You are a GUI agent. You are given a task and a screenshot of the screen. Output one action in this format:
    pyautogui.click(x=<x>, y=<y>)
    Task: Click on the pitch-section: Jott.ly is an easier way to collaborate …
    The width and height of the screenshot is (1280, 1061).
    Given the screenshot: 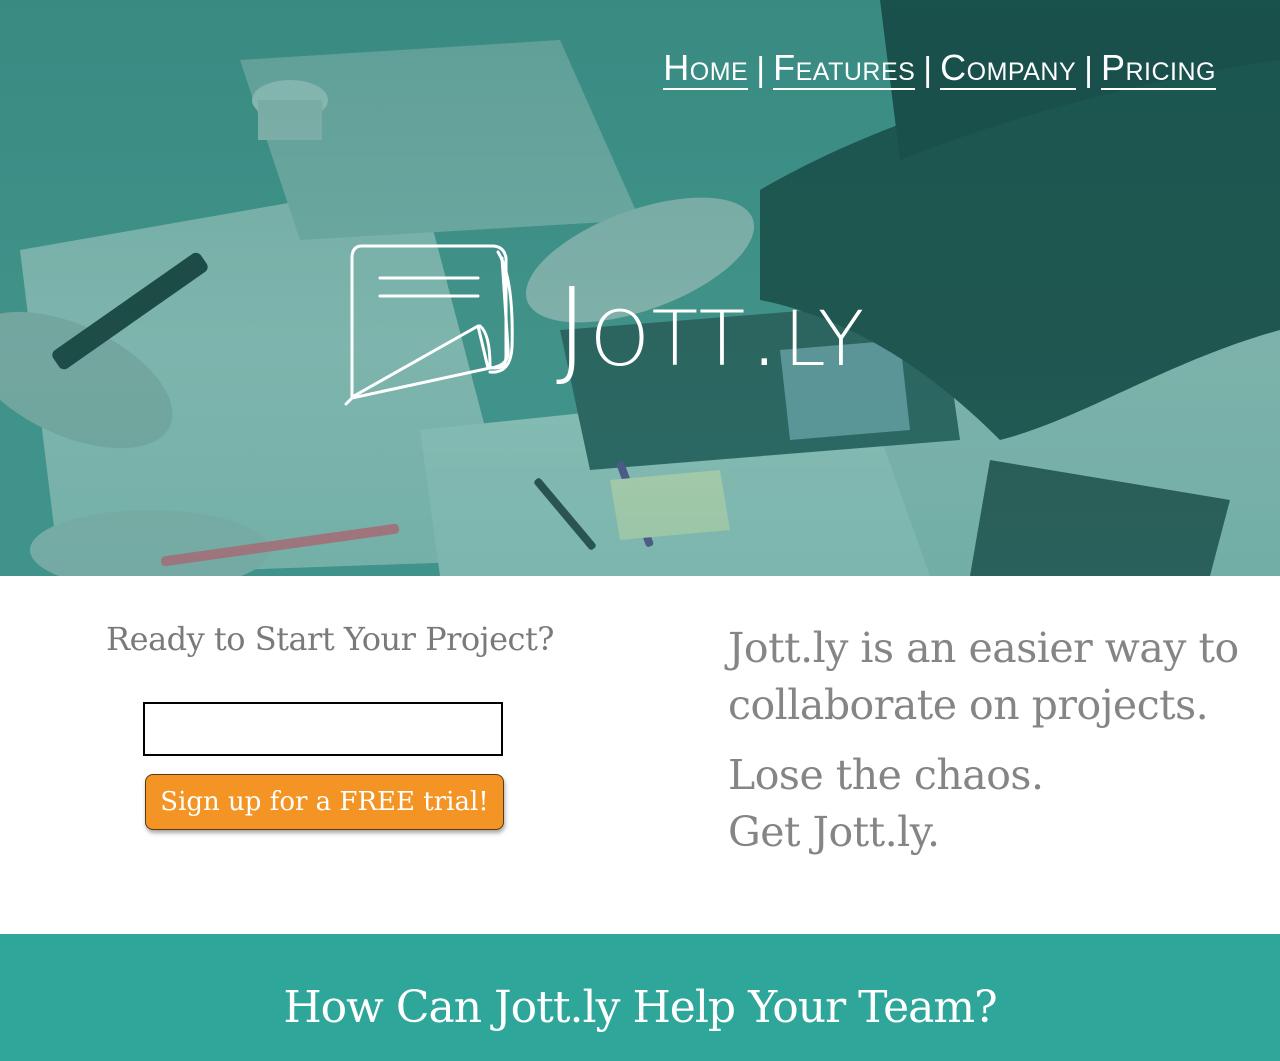 What is the action you would take?
    pyautogui.click(x=998, y=740)
    